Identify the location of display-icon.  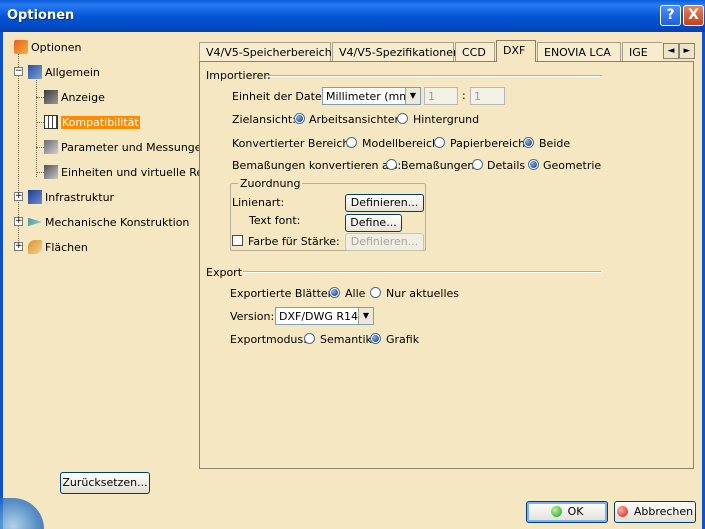
(51, 97).